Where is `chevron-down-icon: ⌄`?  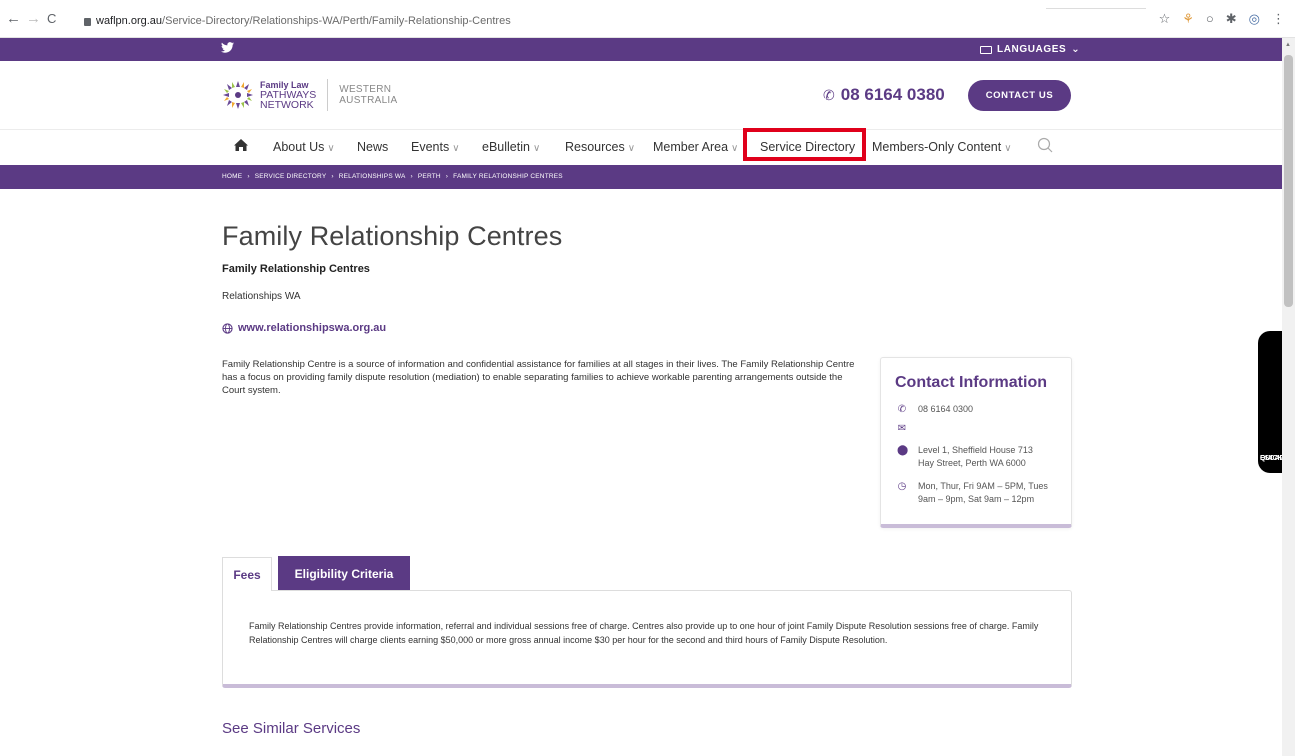 chevron-down-icon: ⌄ is located at coordinates (1076, 49).